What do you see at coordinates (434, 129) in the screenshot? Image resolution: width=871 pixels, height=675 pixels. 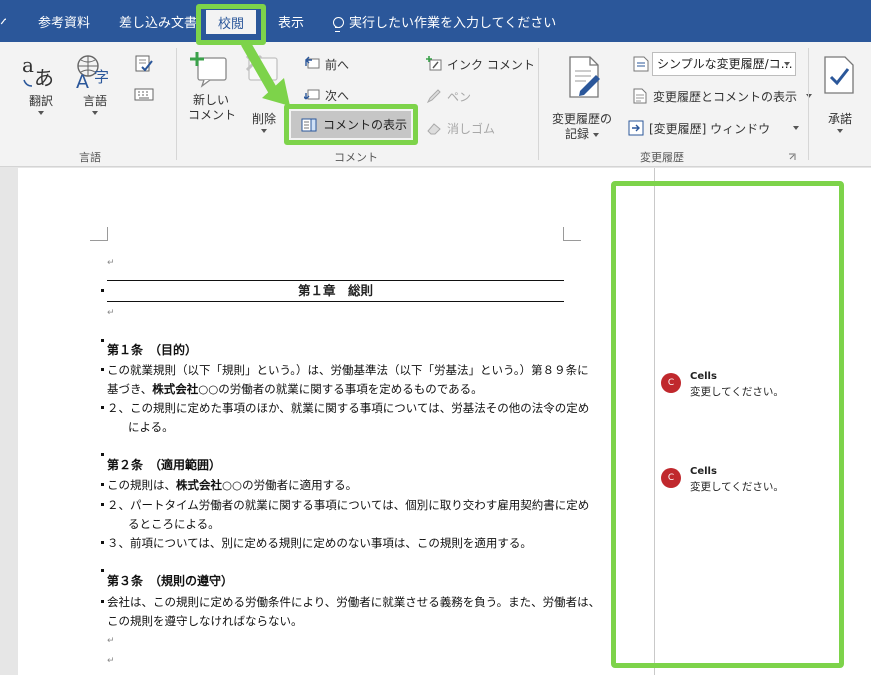 I see `eraser-icon` at bounding box center [434, 129].